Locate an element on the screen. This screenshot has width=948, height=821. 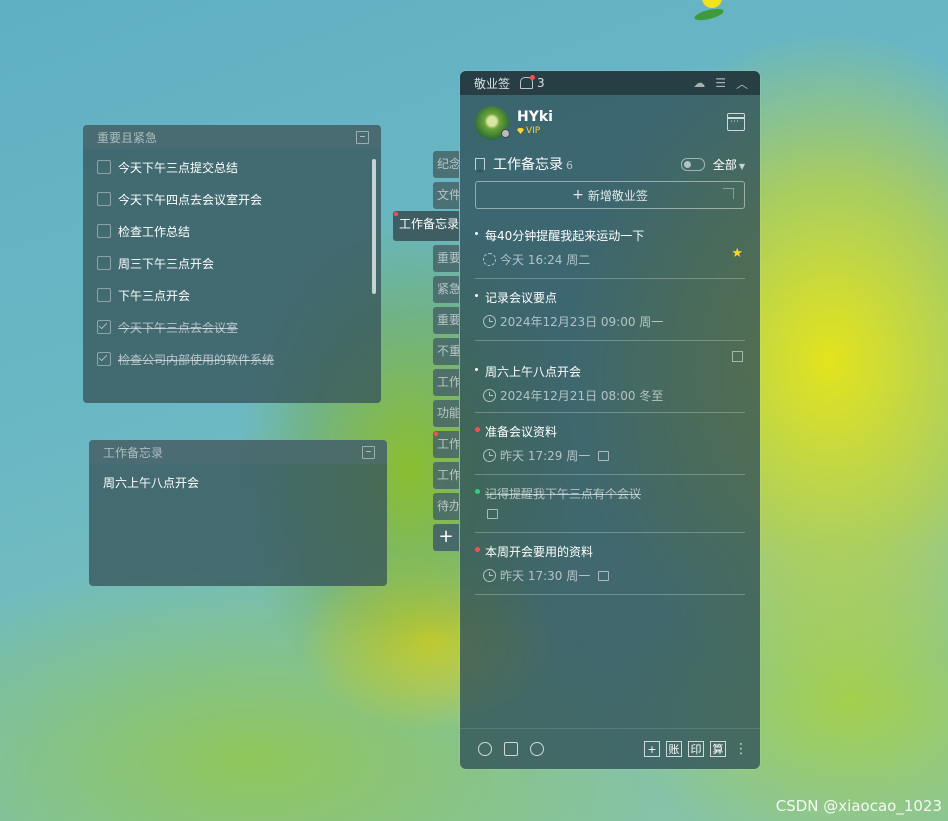
task-text: 今天下午四点去会议室开会 is located at coordinates (190, 199).